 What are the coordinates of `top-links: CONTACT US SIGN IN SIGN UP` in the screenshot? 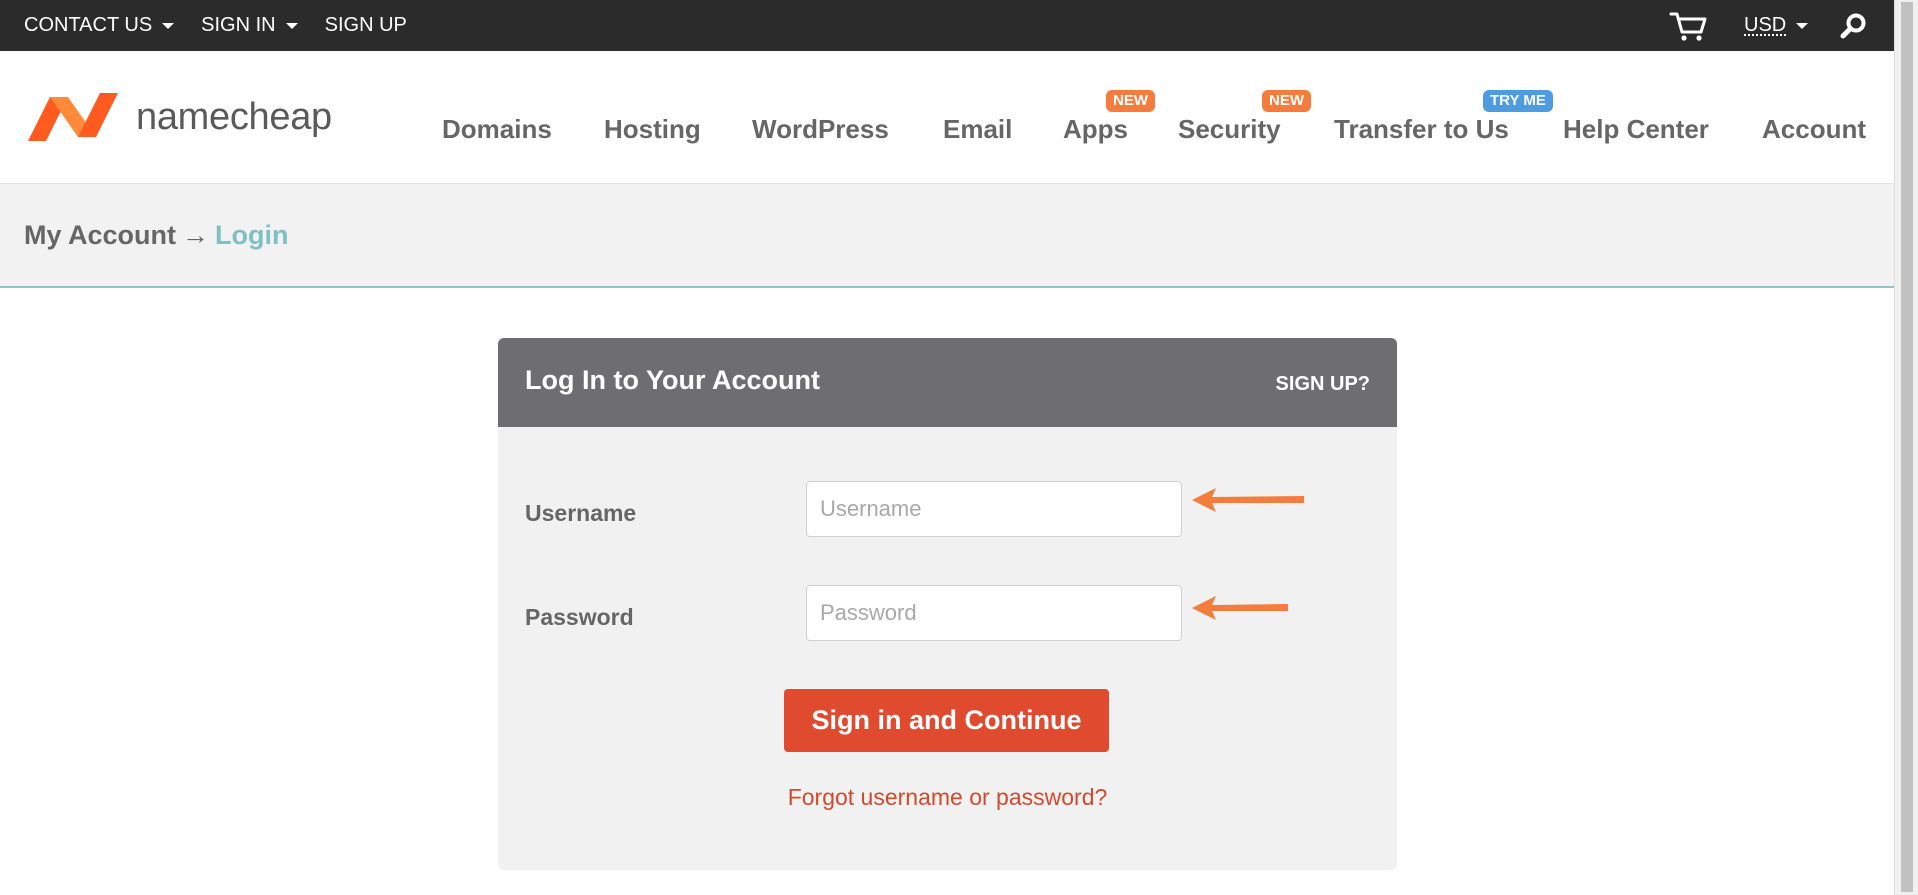 It's located at (229, 25).